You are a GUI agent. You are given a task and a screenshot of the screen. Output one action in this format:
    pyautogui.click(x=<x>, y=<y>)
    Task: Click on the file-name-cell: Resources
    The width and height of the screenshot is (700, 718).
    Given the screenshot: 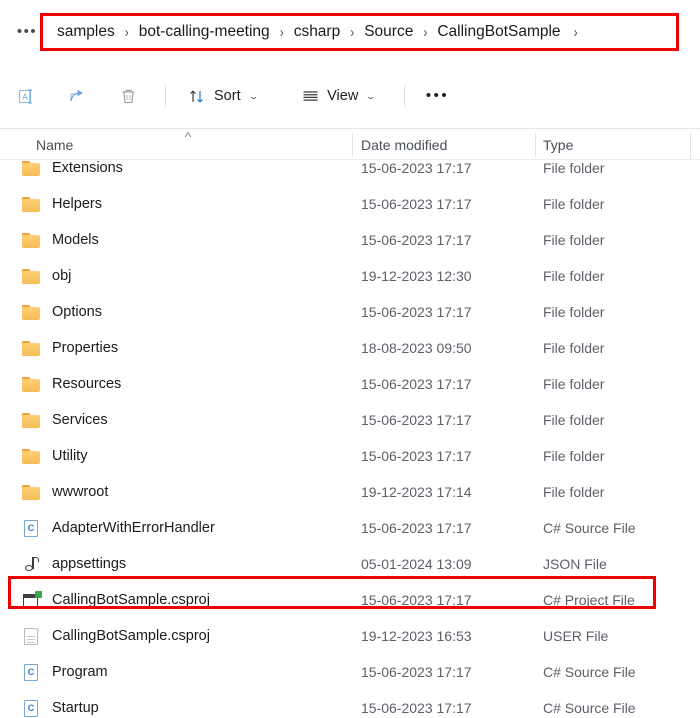 What is the action you would take?
    pyautogui.click(x=71, y=384)
    